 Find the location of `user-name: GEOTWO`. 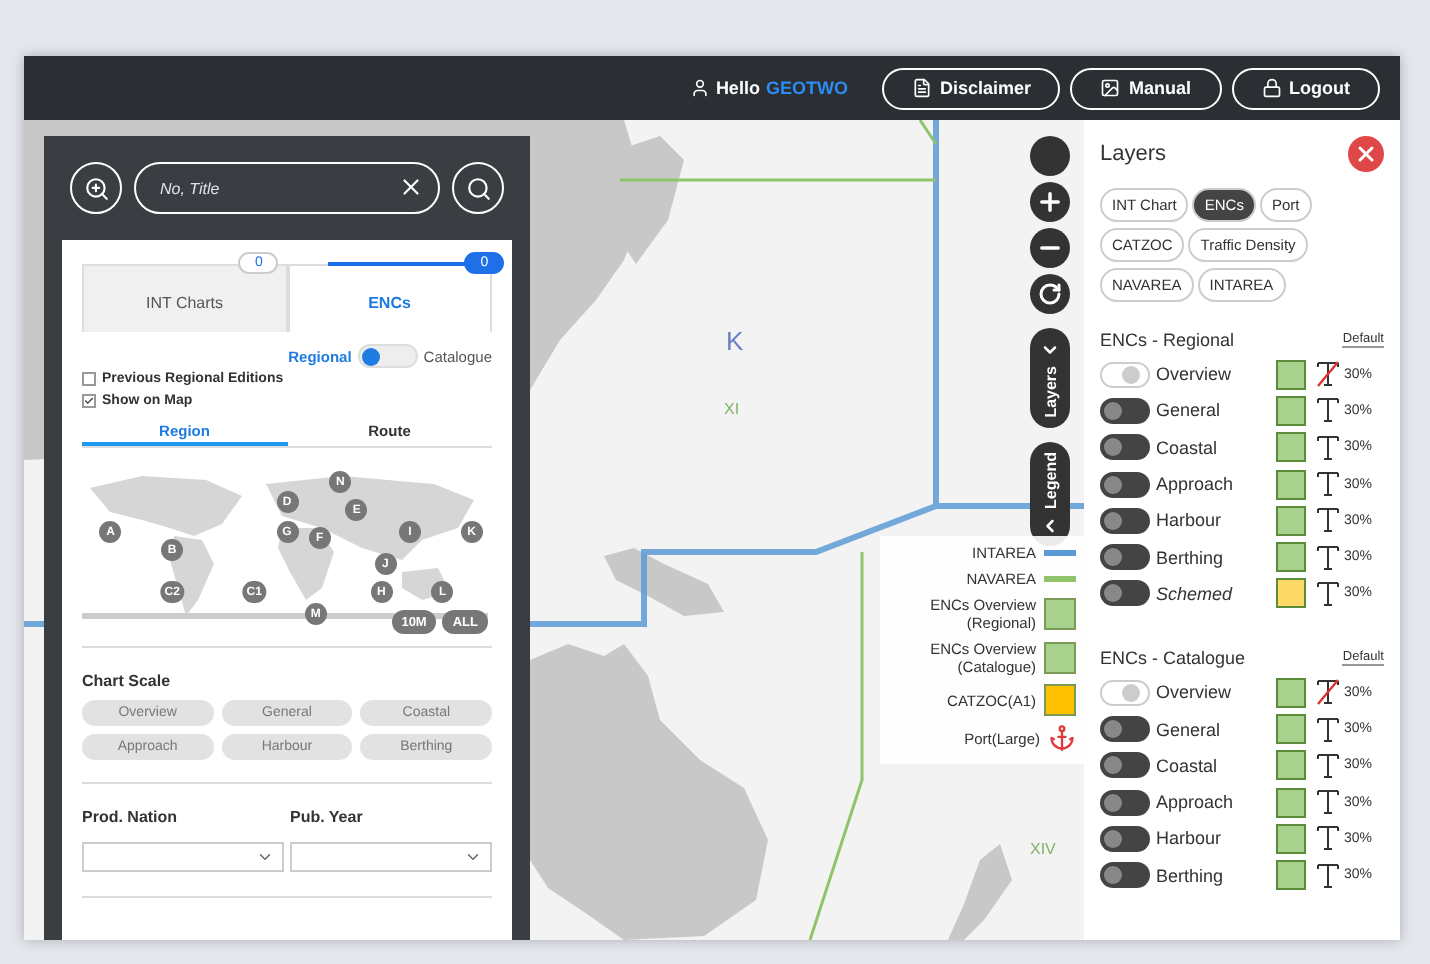

user-name: GEOTWO is located at coordinates (806, 88).